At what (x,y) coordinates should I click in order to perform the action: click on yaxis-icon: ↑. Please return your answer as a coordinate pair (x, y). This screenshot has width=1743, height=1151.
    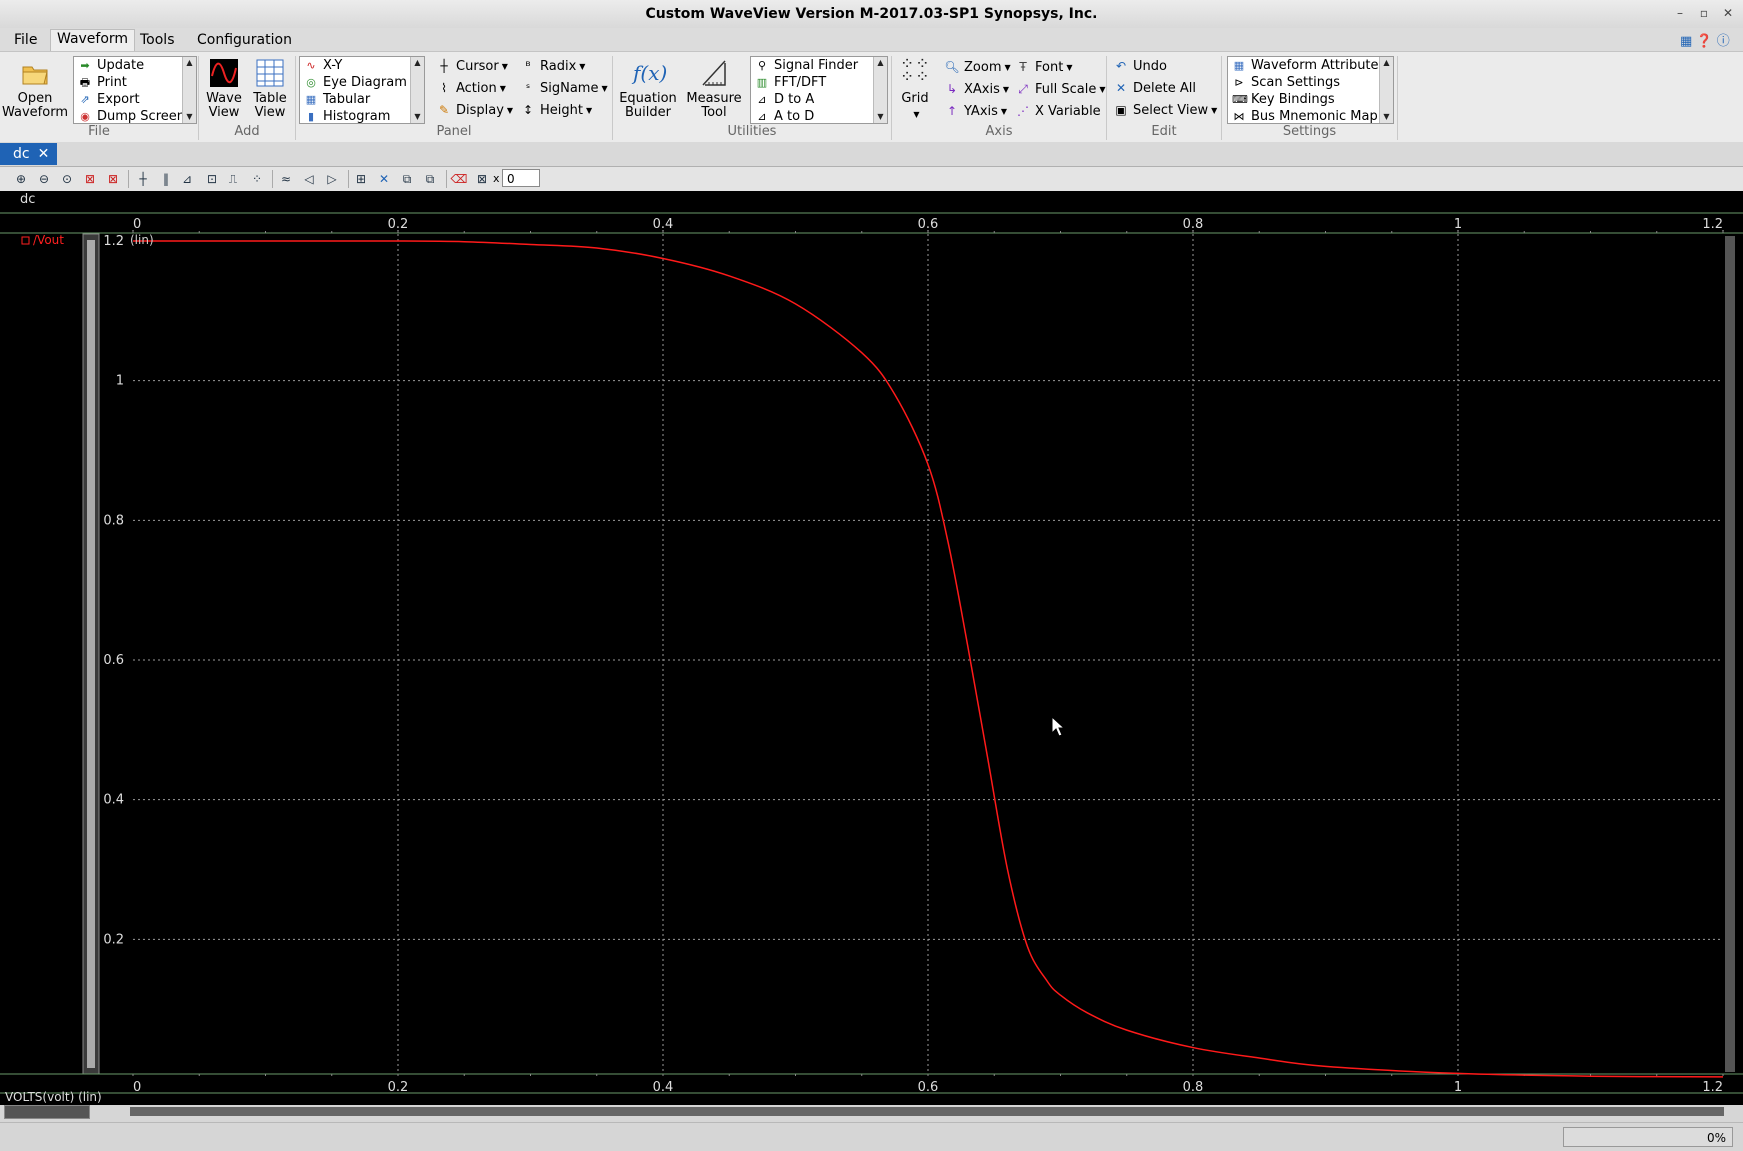
    Looking at the image, I should click on (952, 111).